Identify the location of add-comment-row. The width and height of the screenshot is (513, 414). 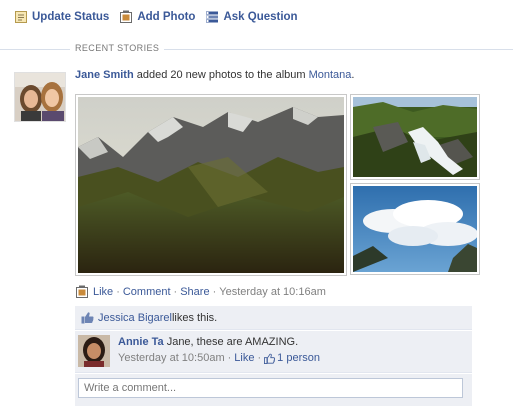
(273, 390).